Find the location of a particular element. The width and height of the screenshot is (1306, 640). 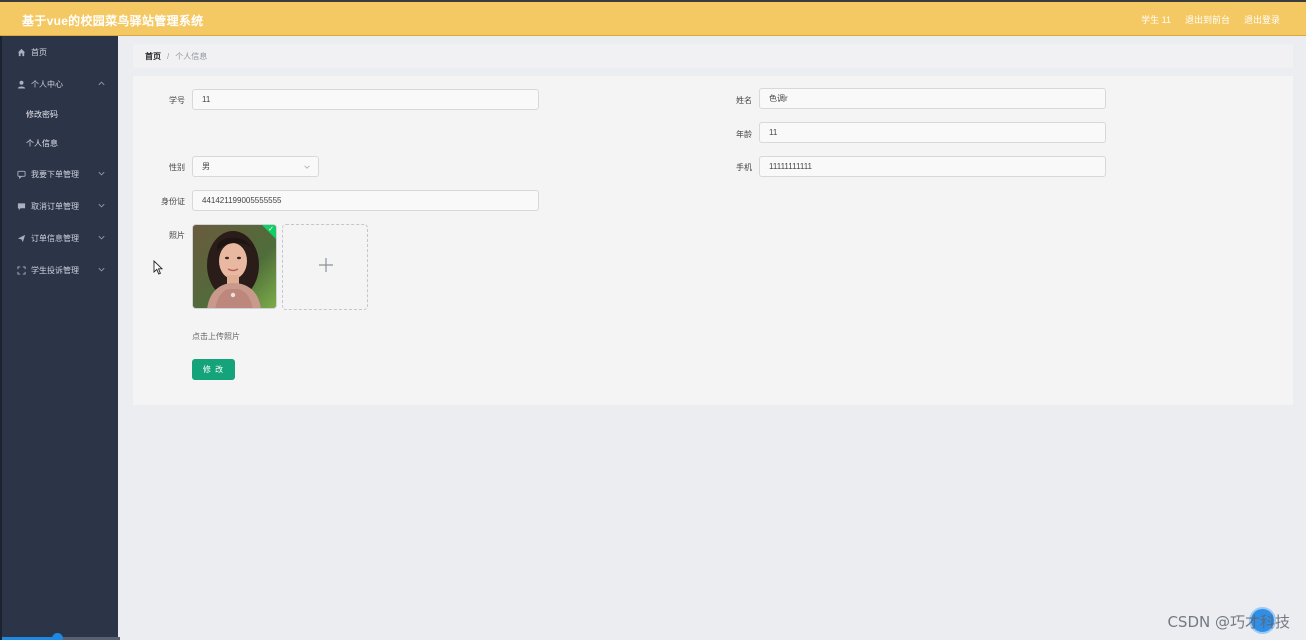

phone-input: 11111111111 is located at coordinates (932, 166).